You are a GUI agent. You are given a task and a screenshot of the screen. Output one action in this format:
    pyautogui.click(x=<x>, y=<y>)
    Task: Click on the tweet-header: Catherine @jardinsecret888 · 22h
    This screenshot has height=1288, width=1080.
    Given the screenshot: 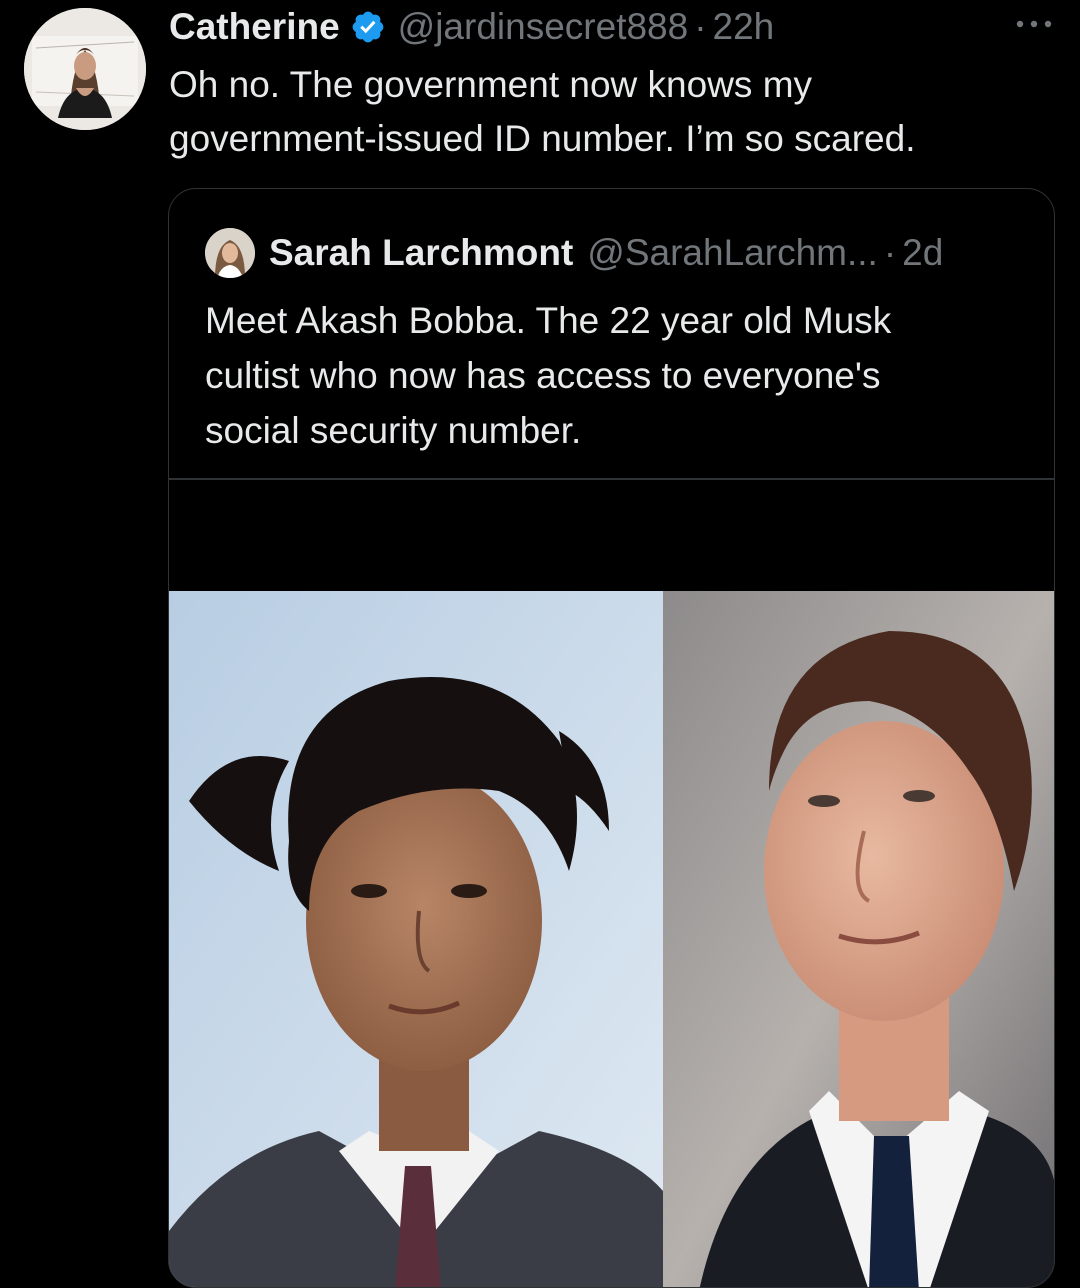 What is the action you would take?
    pyautogui.click(x=471, y=27)
    